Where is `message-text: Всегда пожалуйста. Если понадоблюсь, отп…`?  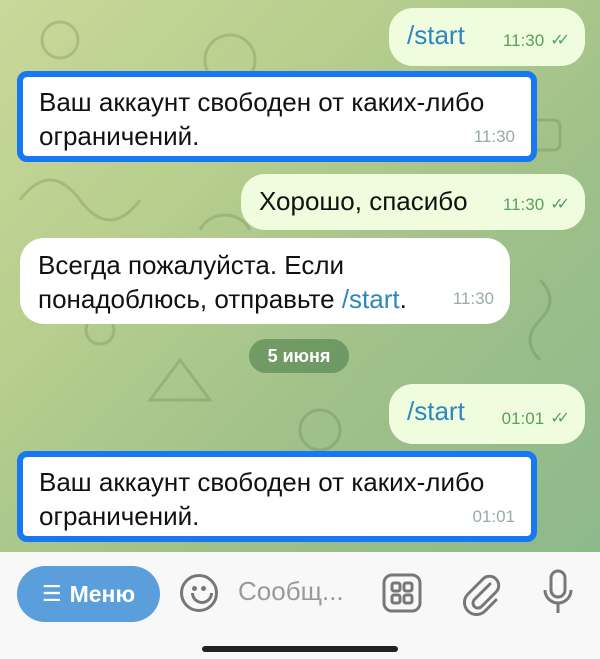
message-text: Всегда пожалуйста. Если понадоблюсь, отп… is located at coordinates (222, 282).